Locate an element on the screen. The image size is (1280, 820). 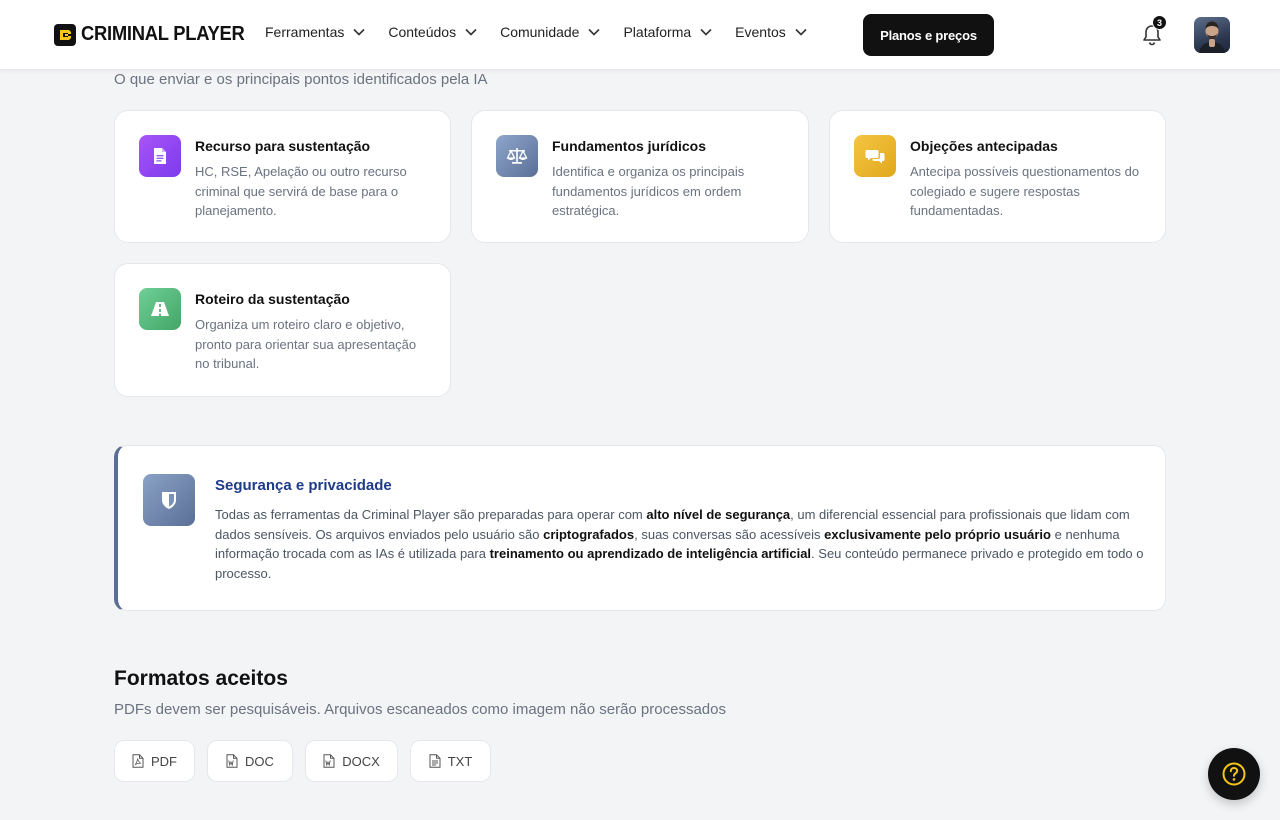
format-chip-pdf: PDF is located at coordinates (154, 761).